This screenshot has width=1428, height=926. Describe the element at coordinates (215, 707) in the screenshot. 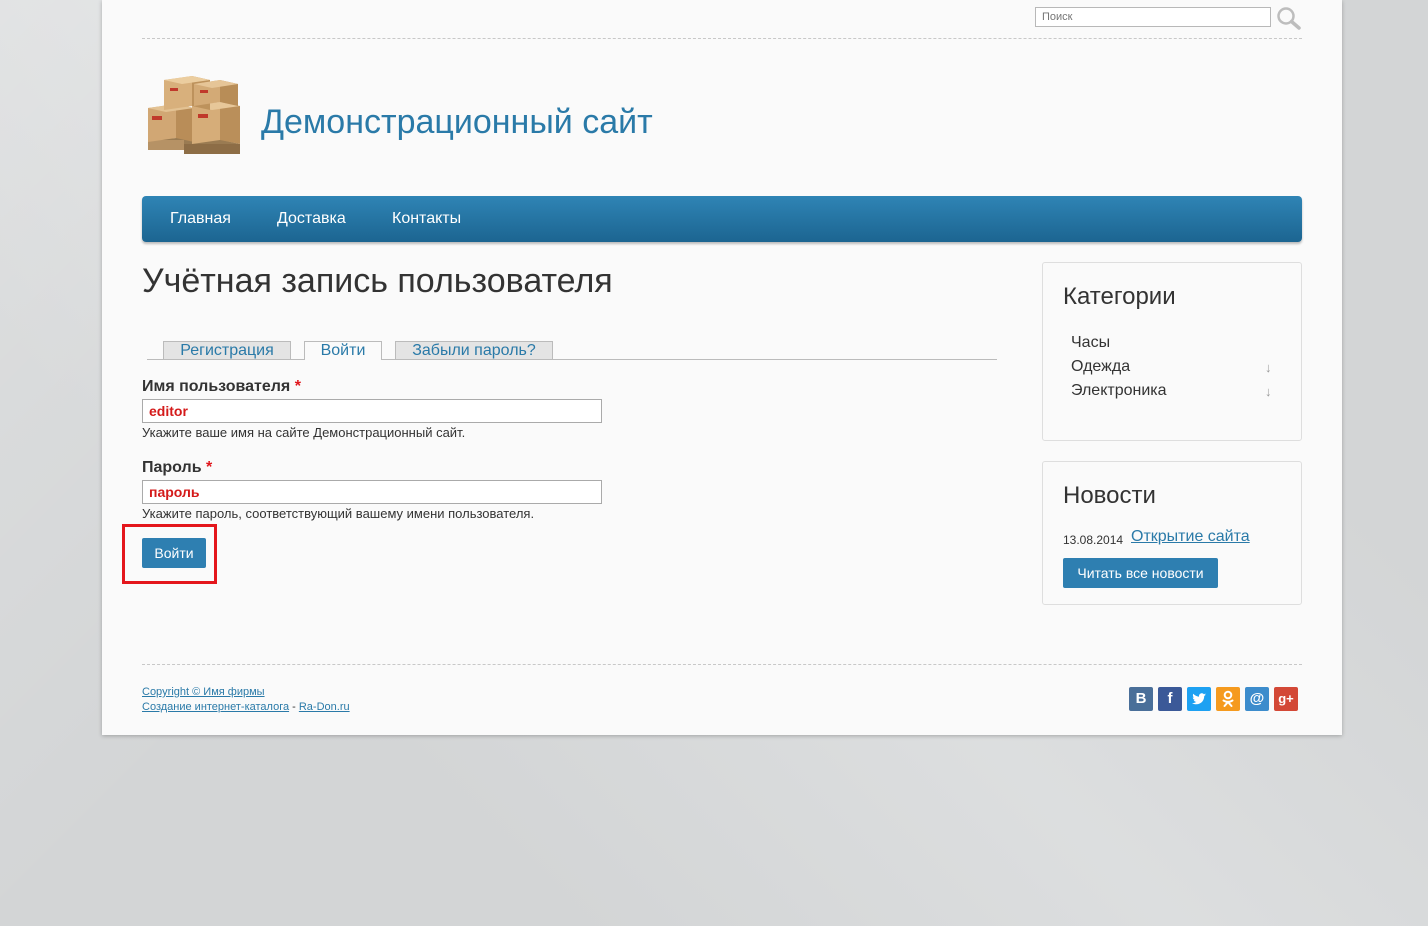

I see `creation-link: Создание интернет-каталога` at that location.